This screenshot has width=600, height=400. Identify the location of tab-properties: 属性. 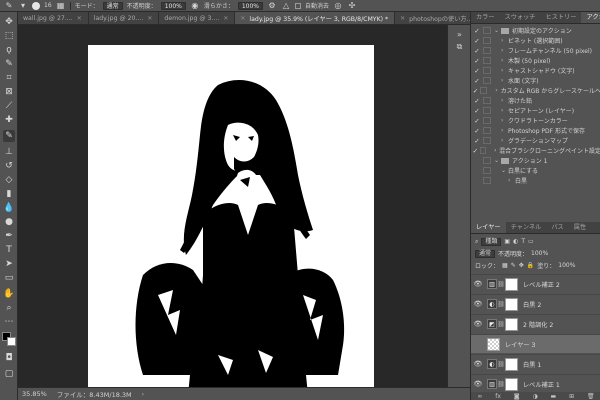
(580, 227).